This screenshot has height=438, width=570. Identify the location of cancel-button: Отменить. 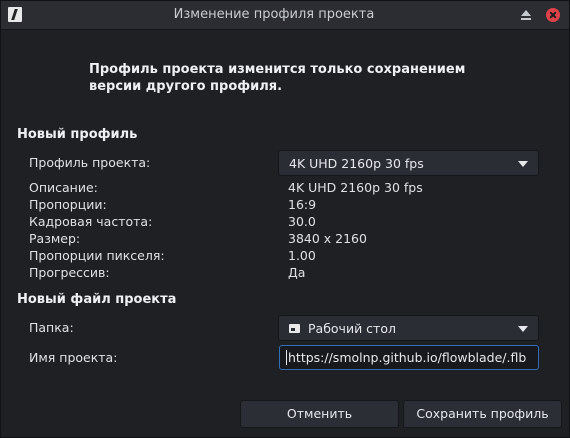
(319, 414).